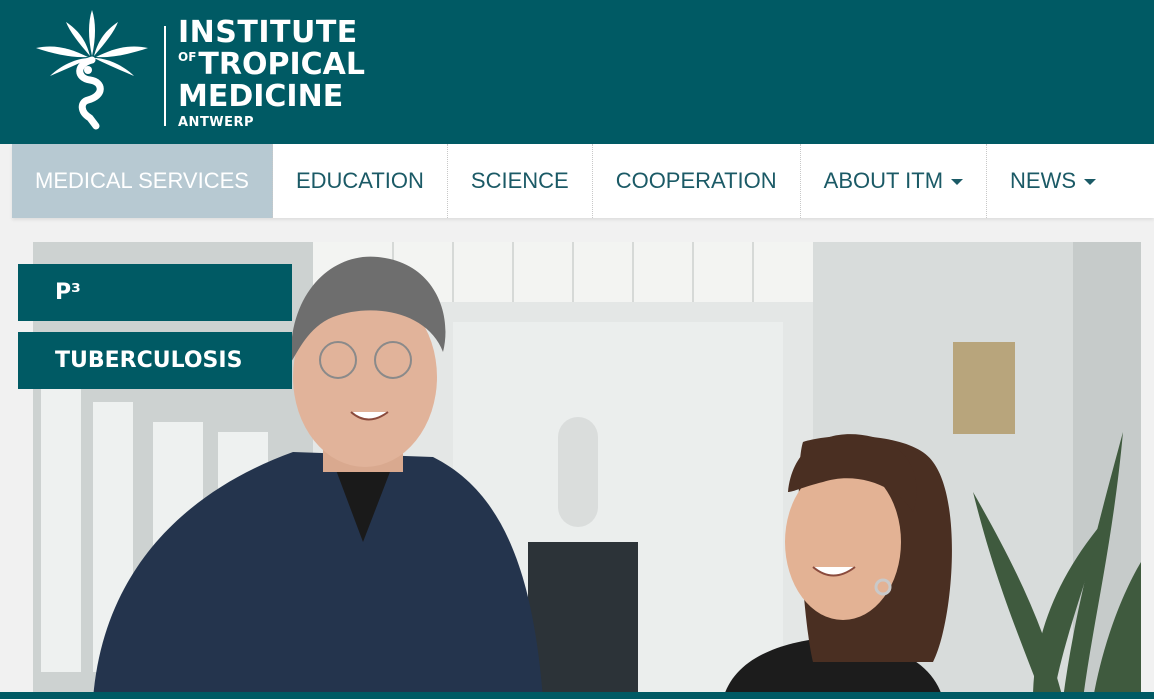  Describe the element at coordinates (68, 292) in the screenshot. I see `sidebar-button-label: P³` at that location.